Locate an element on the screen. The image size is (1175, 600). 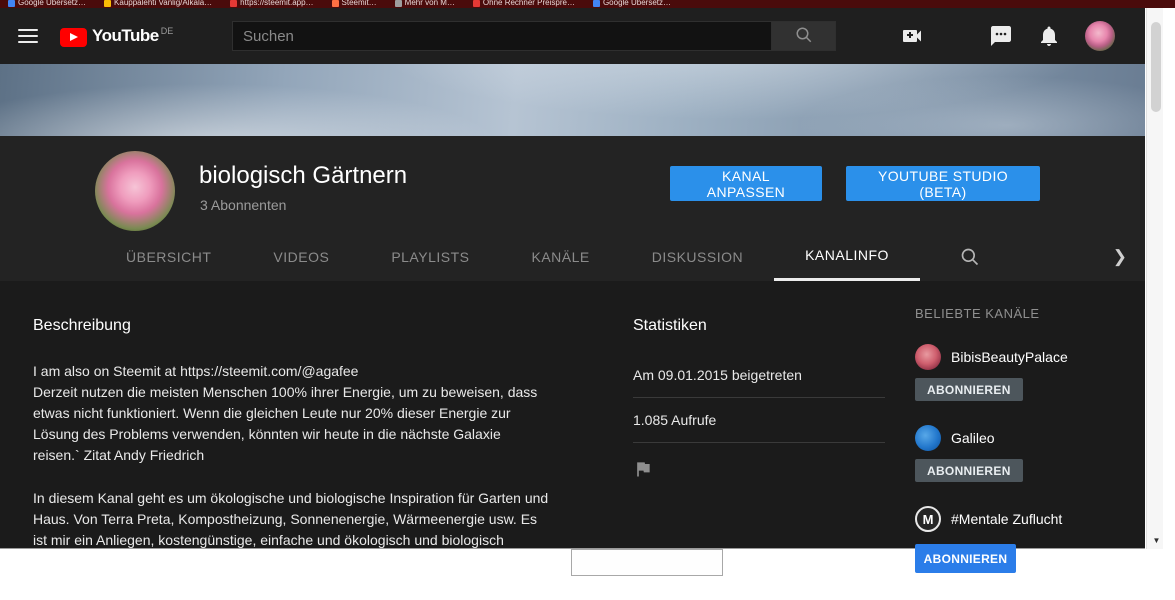
scrollbar-track is located at coordinates (1154, 278).